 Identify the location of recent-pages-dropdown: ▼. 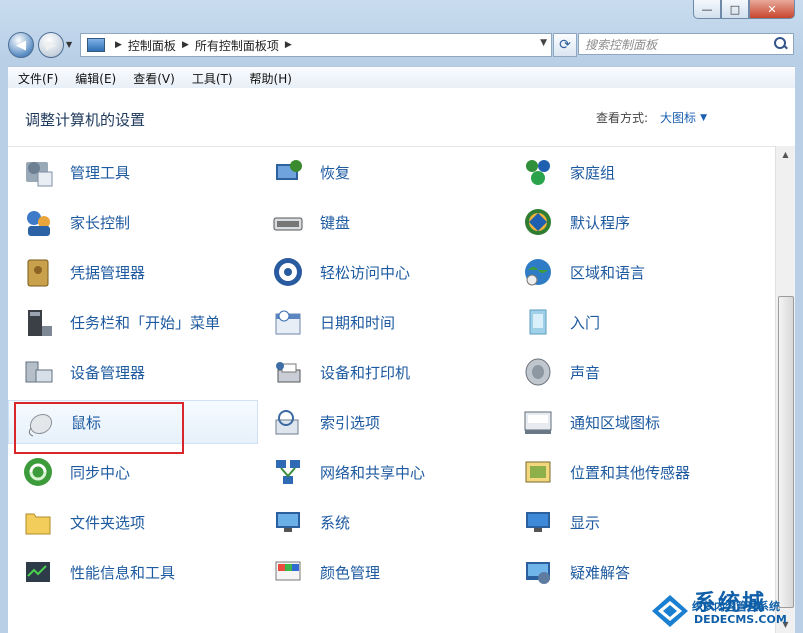
(69, 44).